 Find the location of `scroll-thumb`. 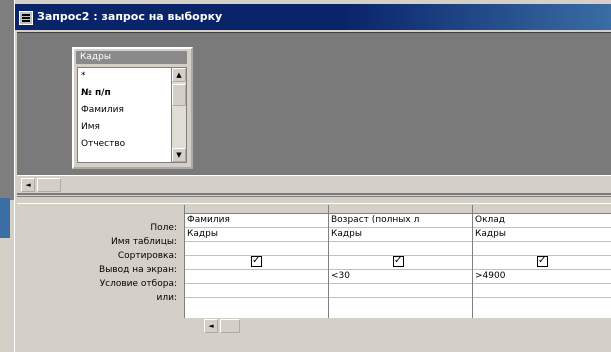

scroll-thumb is located at coordinates (179, 95).